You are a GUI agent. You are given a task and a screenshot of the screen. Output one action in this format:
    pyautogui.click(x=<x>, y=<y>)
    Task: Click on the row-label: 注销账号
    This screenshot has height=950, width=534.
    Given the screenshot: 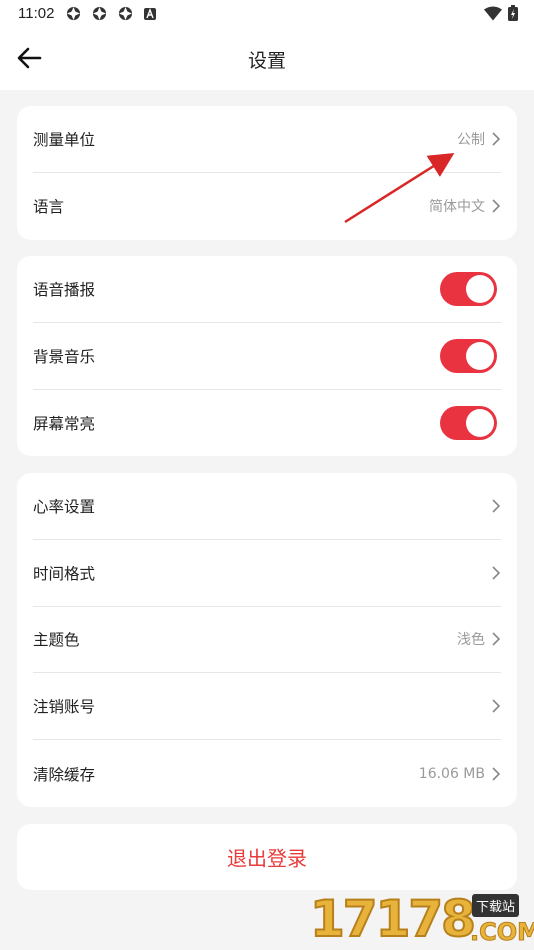 What is the action you would take?
    pyautogui.click(x=64, y=707)
    